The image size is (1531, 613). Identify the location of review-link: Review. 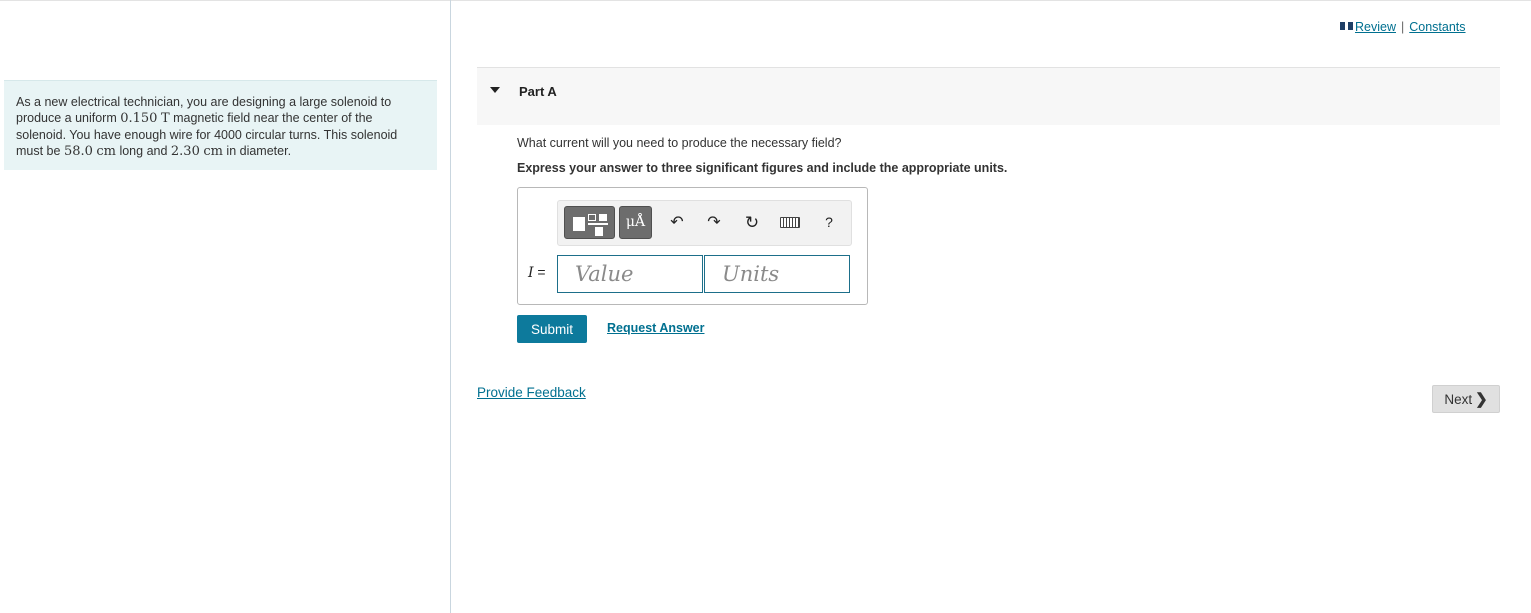
(1375, 27).